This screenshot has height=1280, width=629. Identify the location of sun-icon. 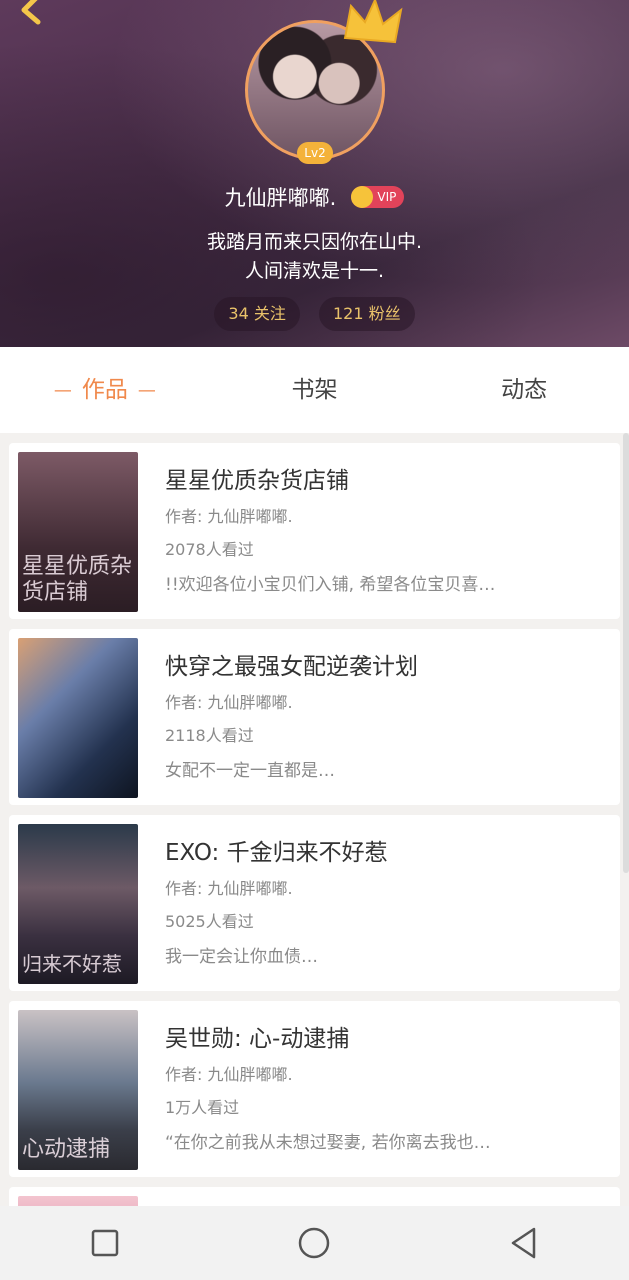
(362, 197).